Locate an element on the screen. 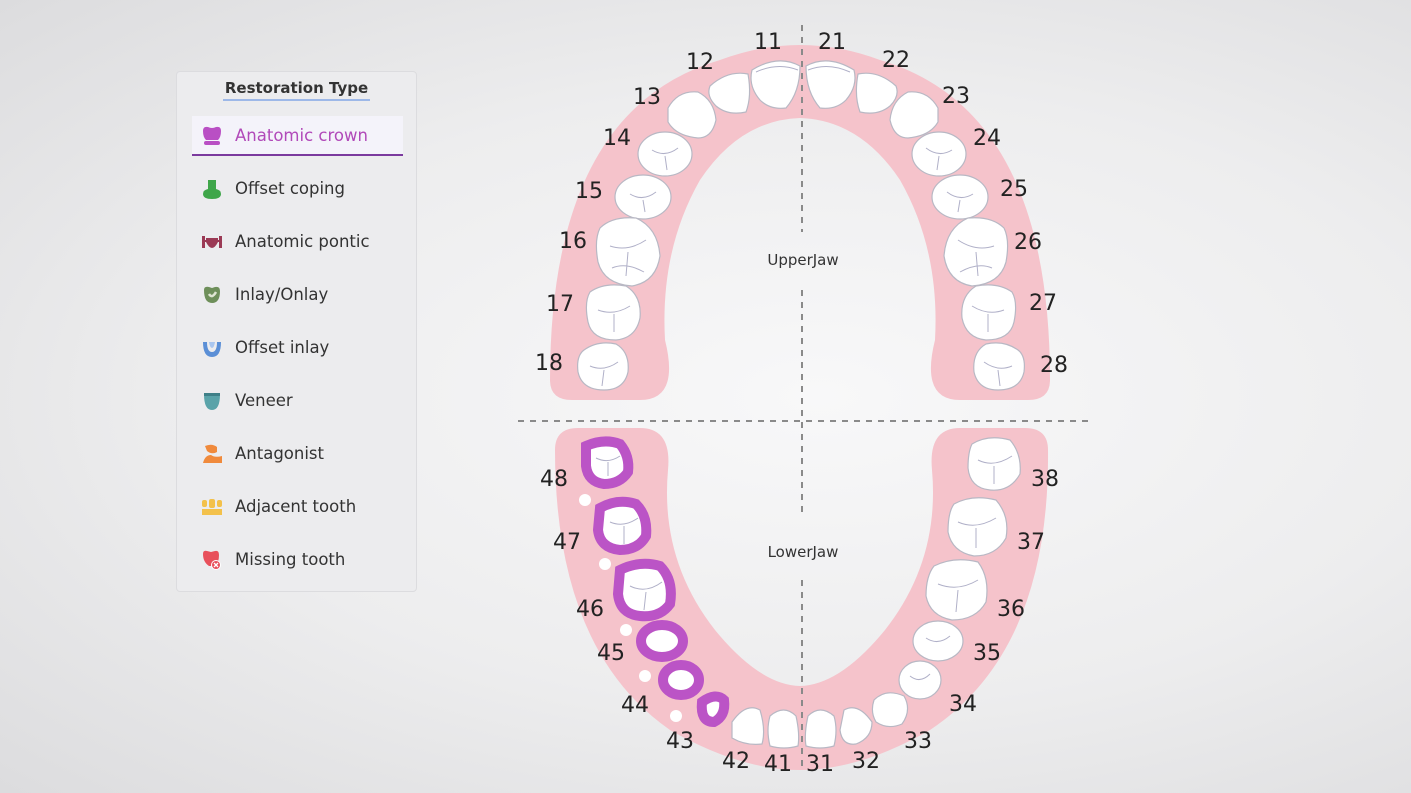  tooth-number: 21 is located at coordinates (832, 42).